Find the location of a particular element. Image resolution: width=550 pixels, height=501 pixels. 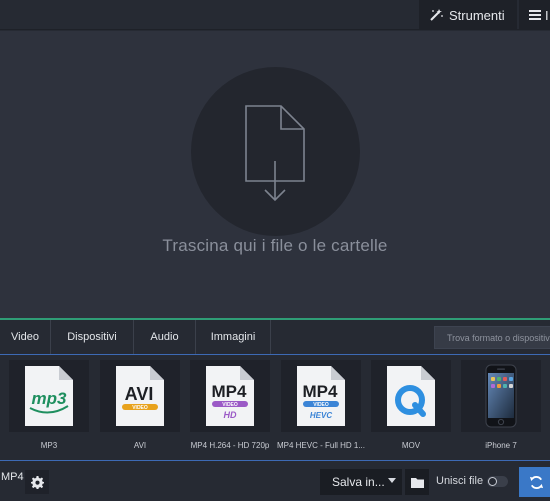

folder-icon is located at coordinates (417, 482).